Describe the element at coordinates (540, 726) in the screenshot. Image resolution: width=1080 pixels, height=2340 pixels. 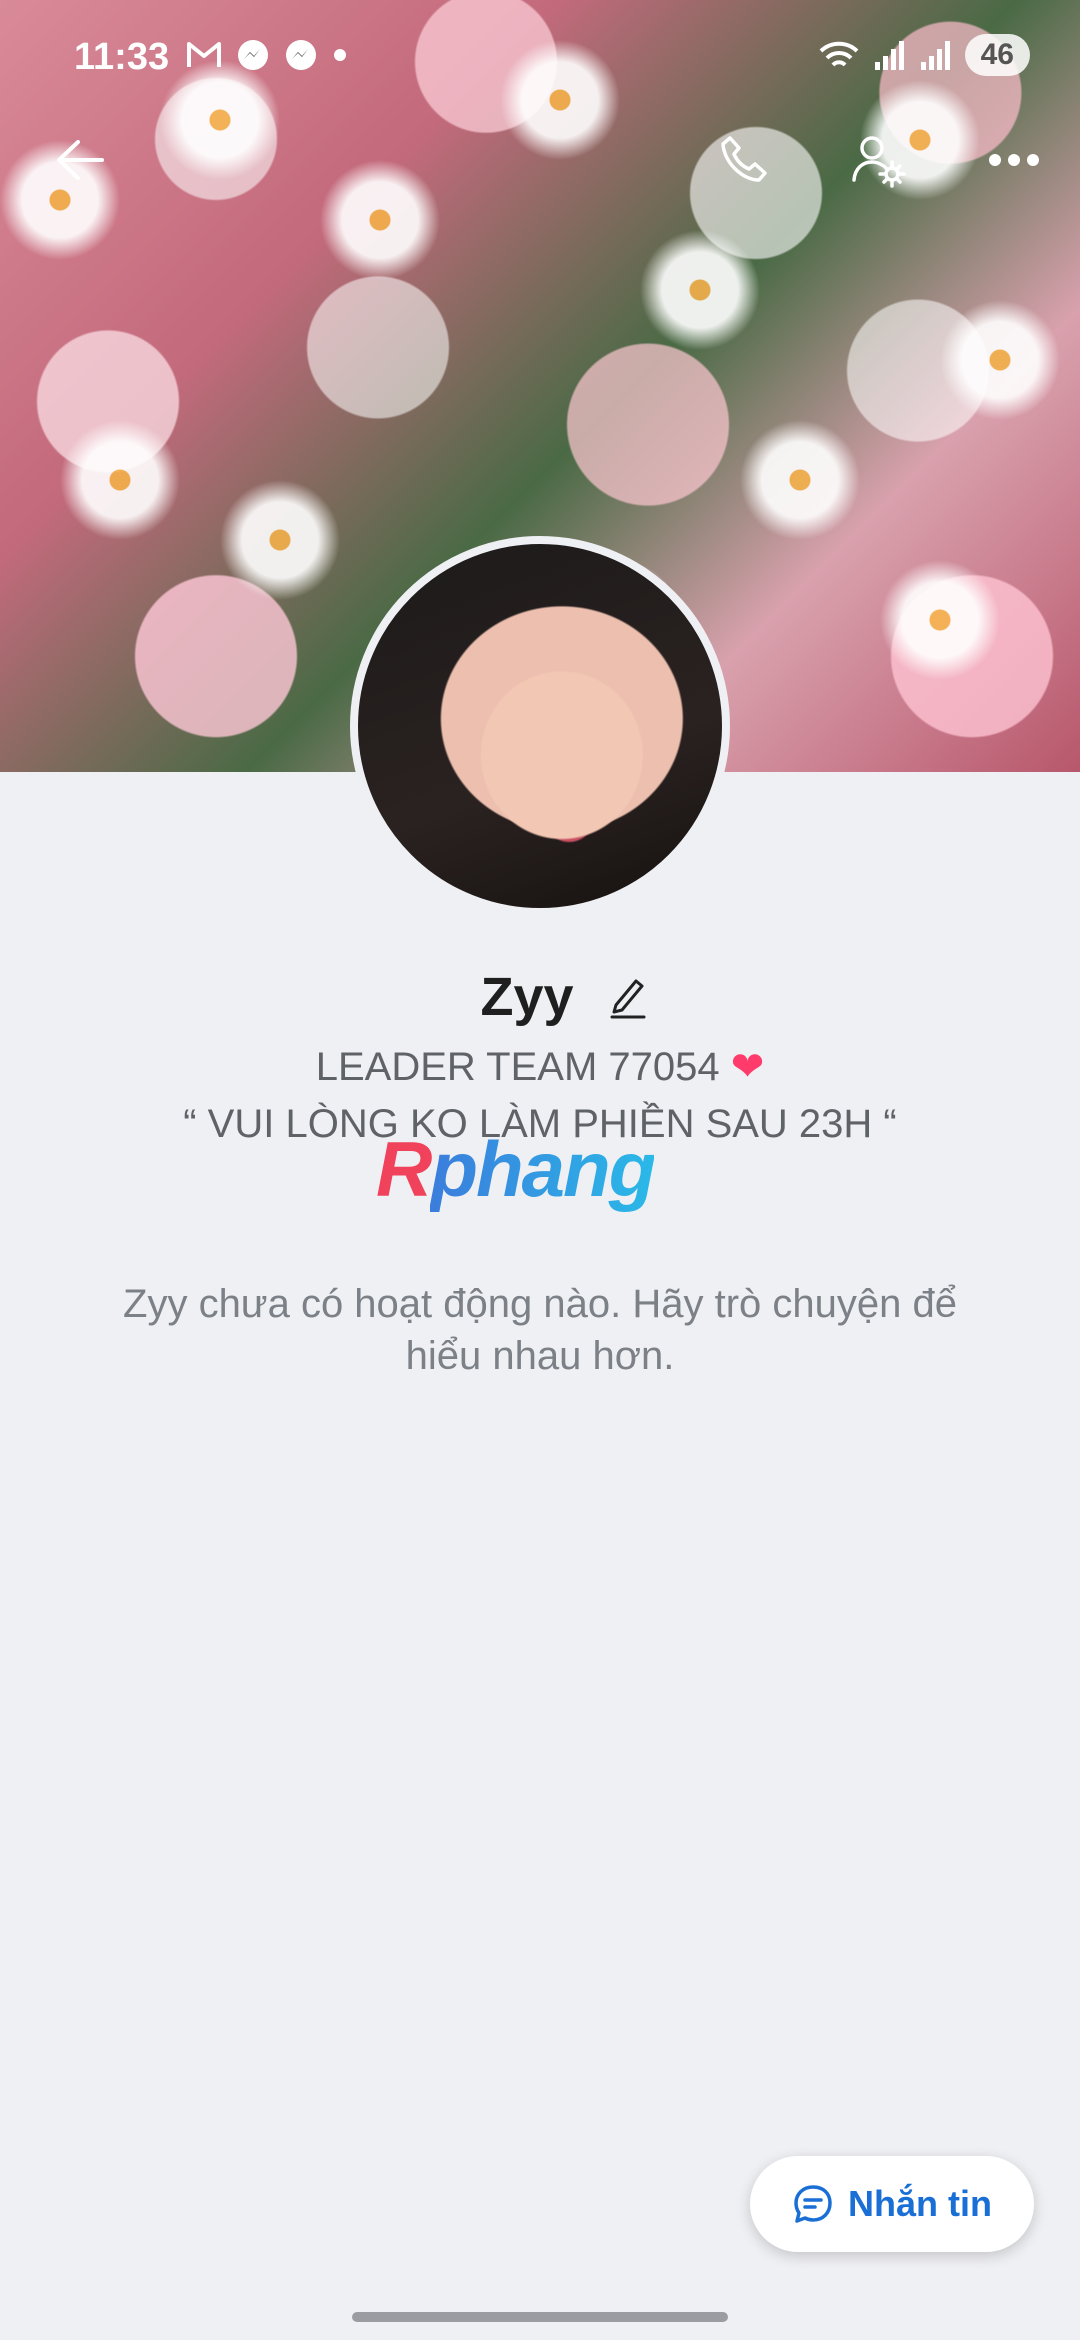
I see `profile-avatar` at that location.